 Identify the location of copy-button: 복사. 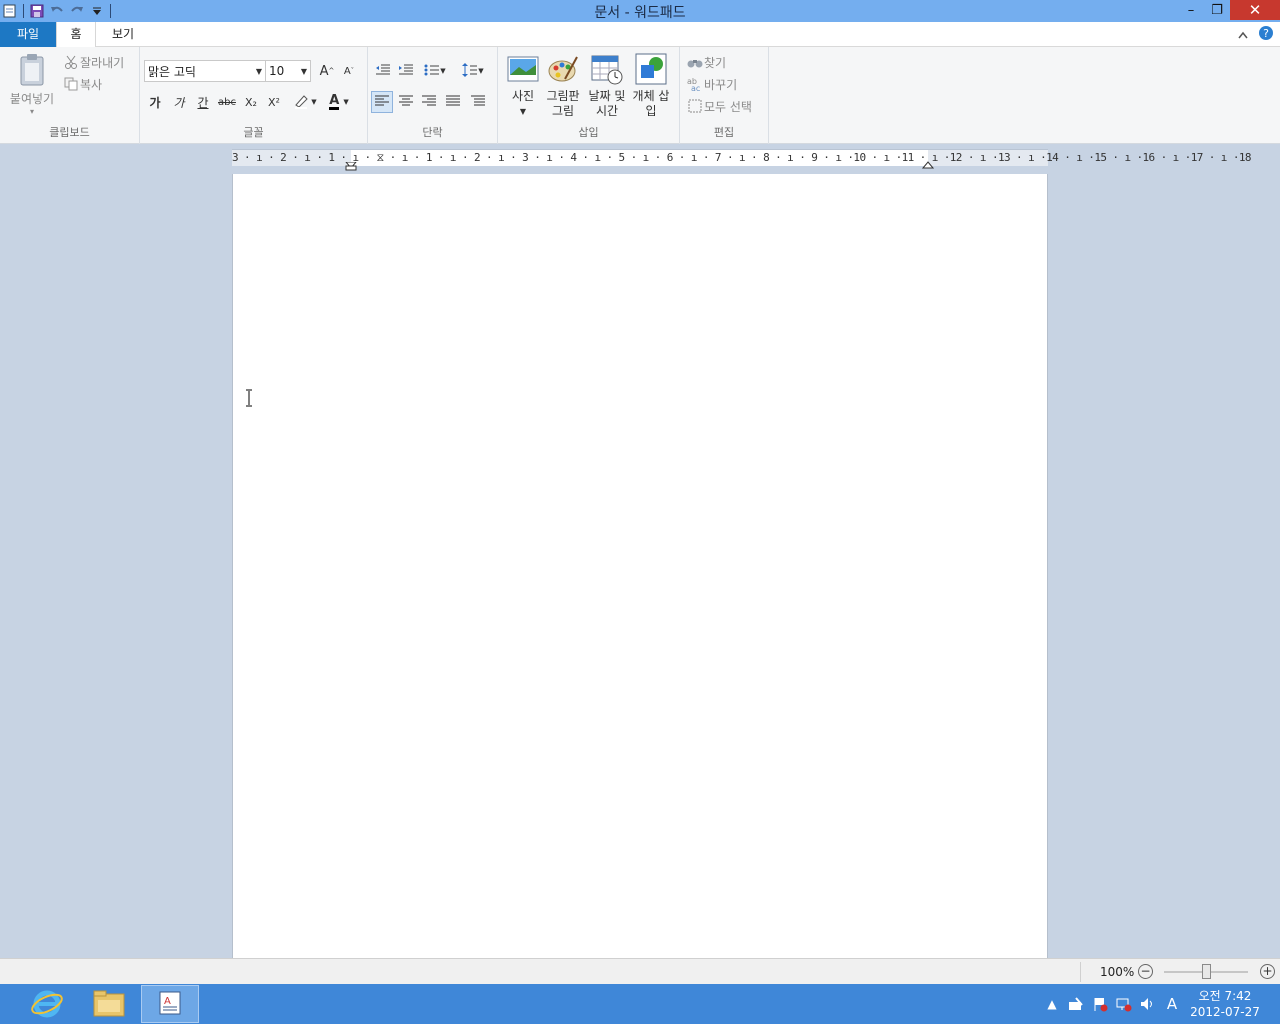
(82, 84).